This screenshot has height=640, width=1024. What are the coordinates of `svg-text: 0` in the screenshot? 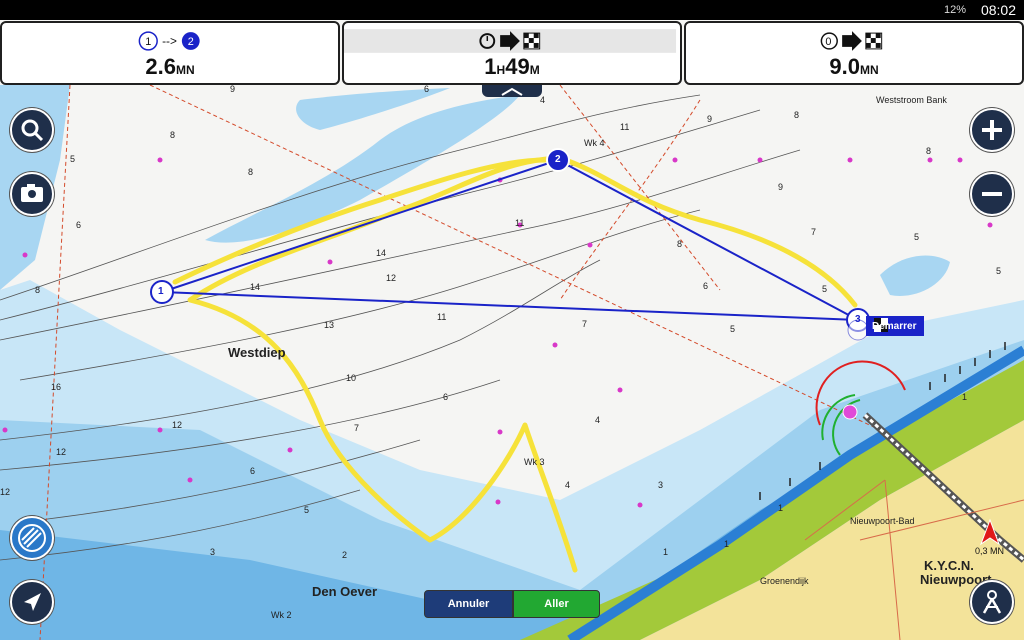 It's located at (828, 42).